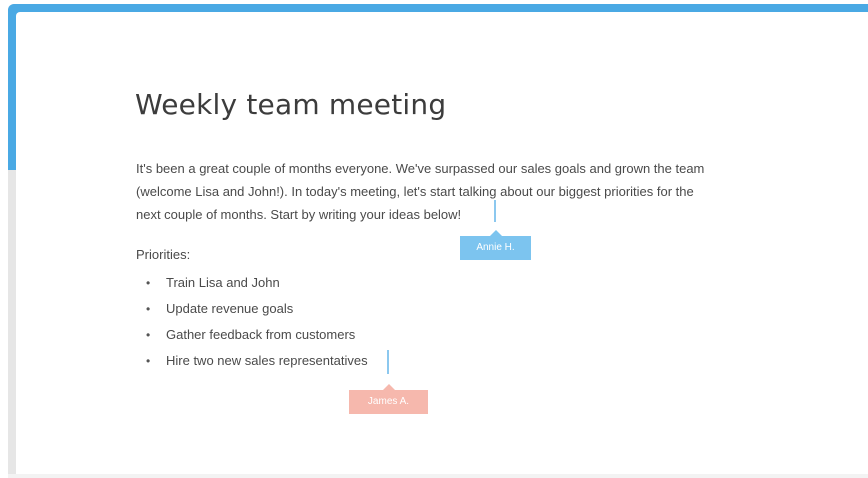  Describe the element at coordinates (495, 245) in the screenshot. I see `collaborator-tag-annie: Annie H.` at that location.